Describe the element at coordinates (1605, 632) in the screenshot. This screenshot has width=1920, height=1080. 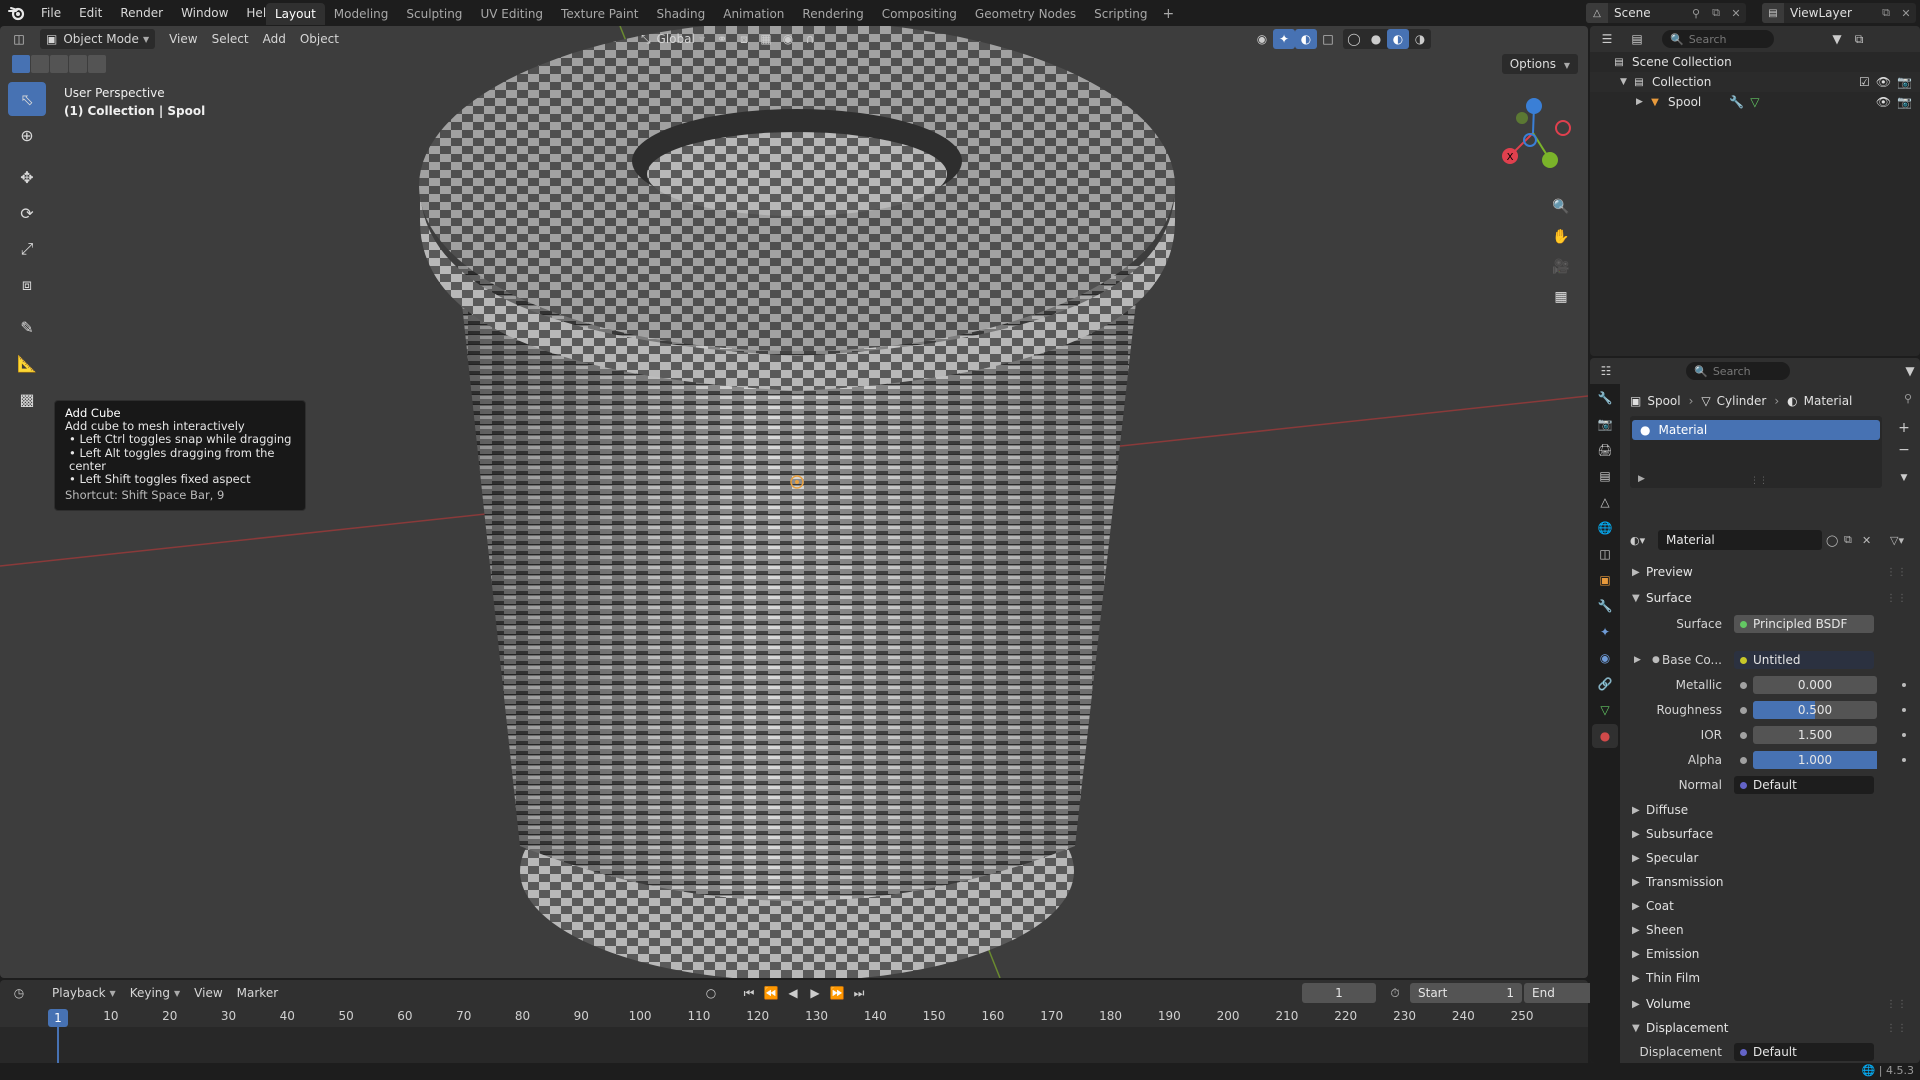
I see `particles-tab-icon: ✦` at that location.